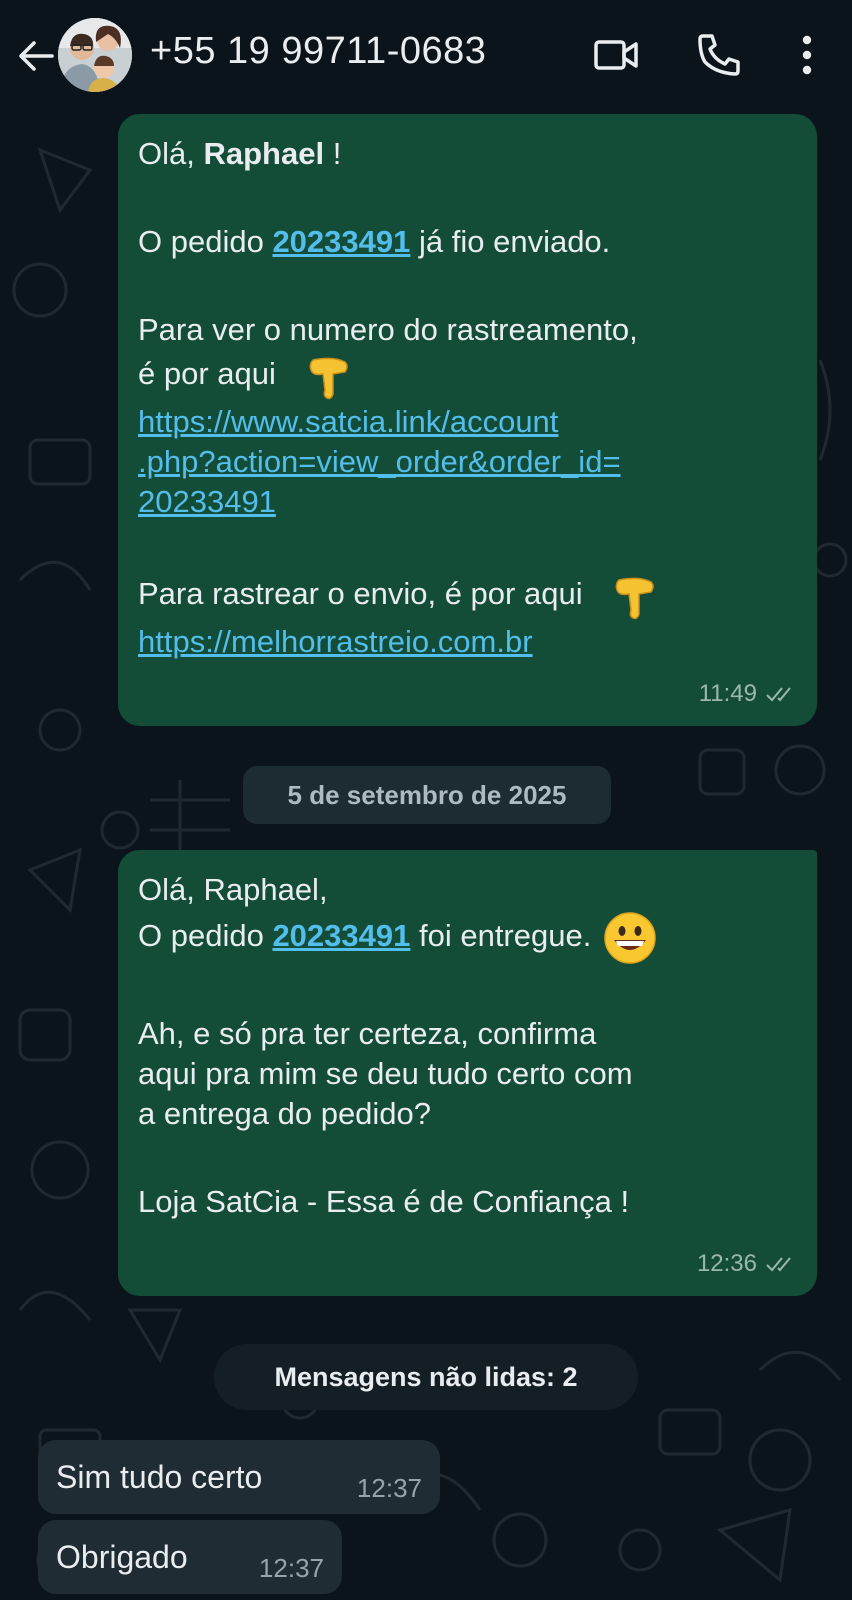 This screenshot has height=1600, width=852. I want to click on message-time: 11:49, so click(727, 693).